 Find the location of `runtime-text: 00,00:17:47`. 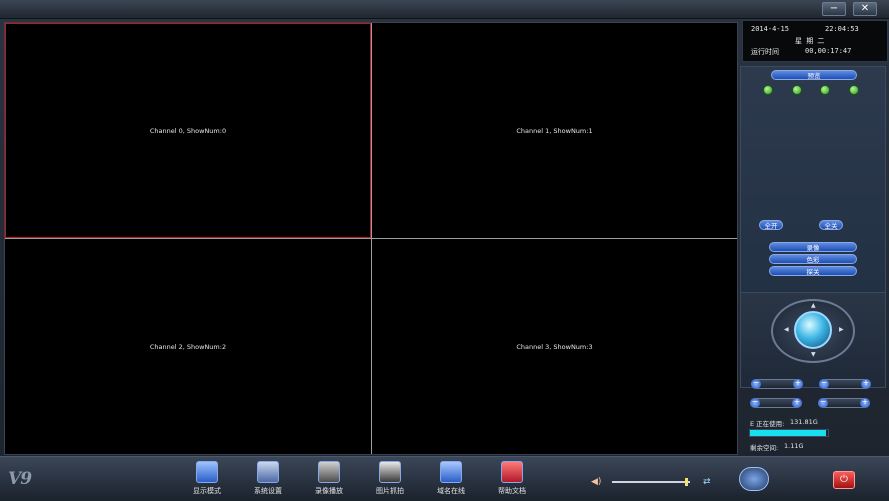

runtime-text: 00,00:17:47 is located at coordinates (828, 51).